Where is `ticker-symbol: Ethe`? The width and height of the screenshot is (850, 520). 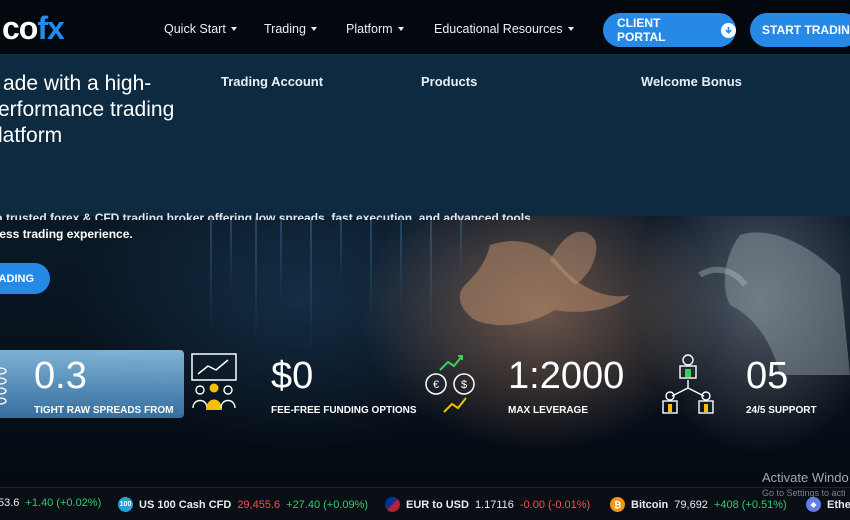 ticker-symbol: Ethe is located at coordinates (838, 504).